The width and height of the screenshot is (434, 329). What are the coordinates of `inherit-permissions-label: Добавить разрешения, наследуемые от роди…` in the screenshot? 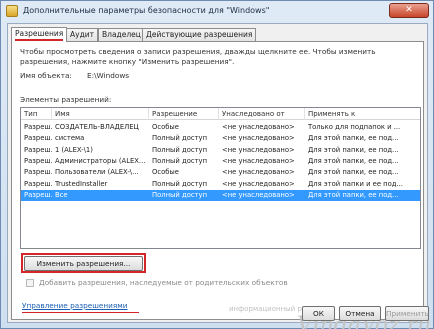 It's located at (163, 282).